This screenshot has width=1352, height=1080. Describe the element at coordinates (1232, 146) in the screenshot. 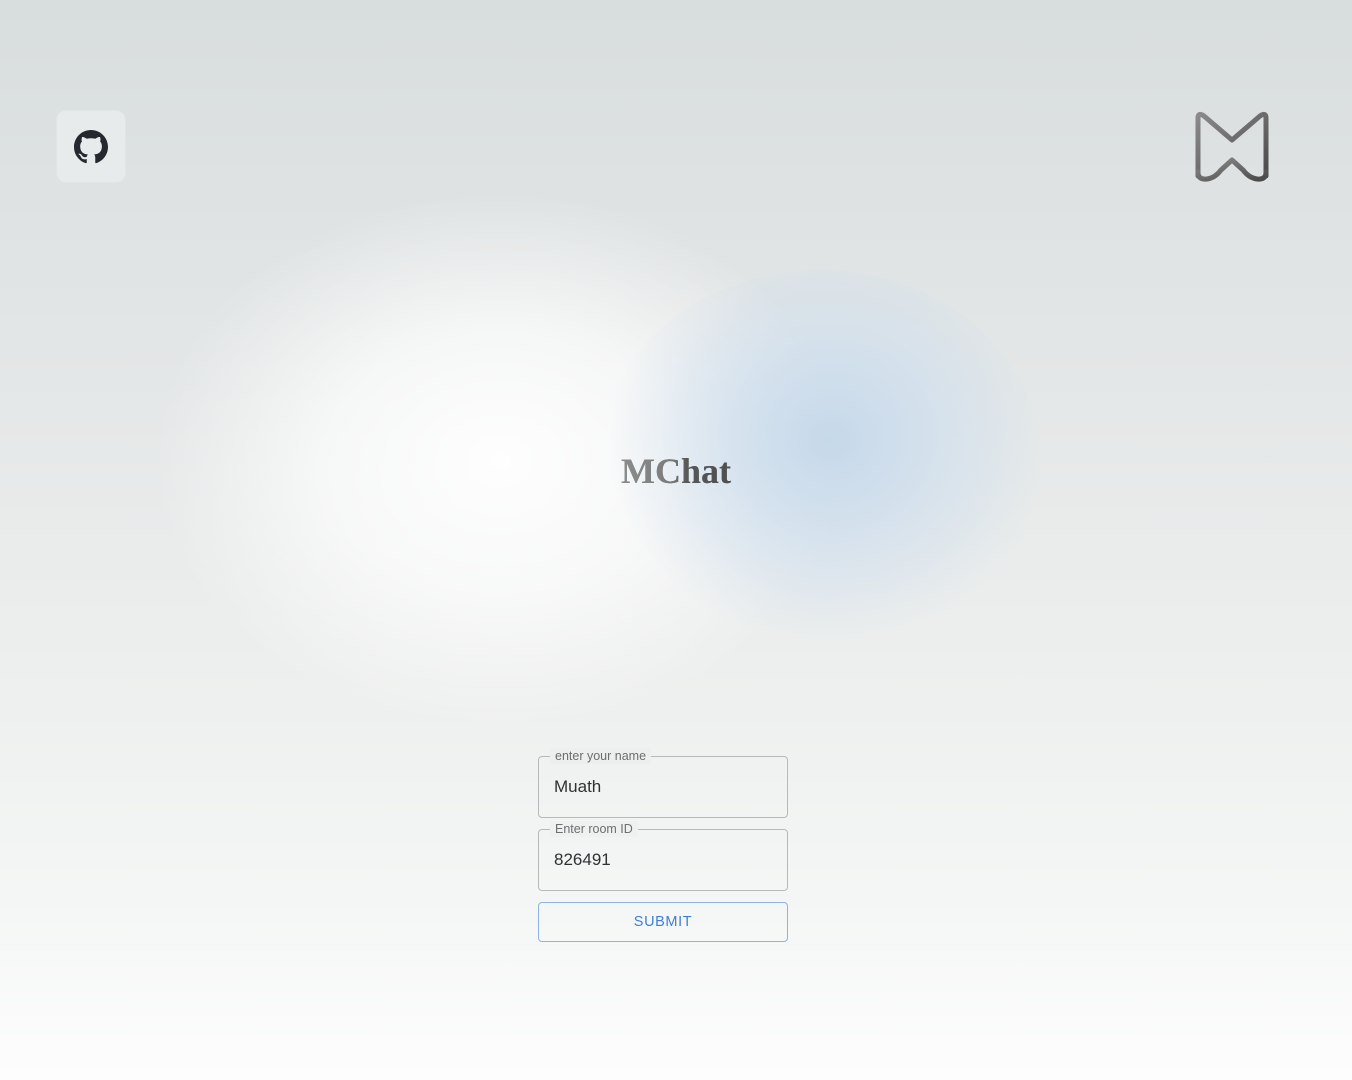

I see `mchat-logo-icon` at that location.